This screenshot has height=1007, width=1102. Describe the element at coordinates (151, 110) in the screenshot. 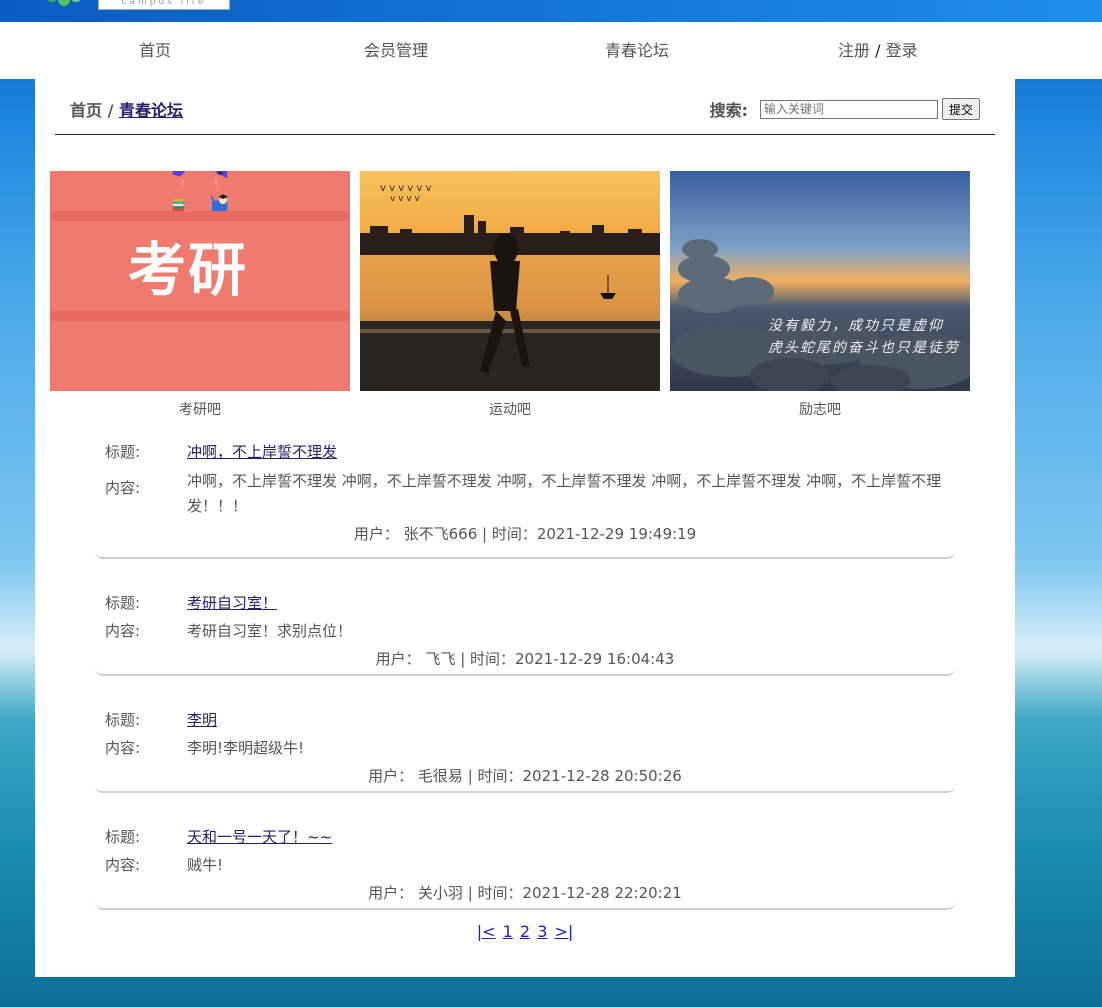

I see `breadcrumb-current: 青春论坛` at that location.